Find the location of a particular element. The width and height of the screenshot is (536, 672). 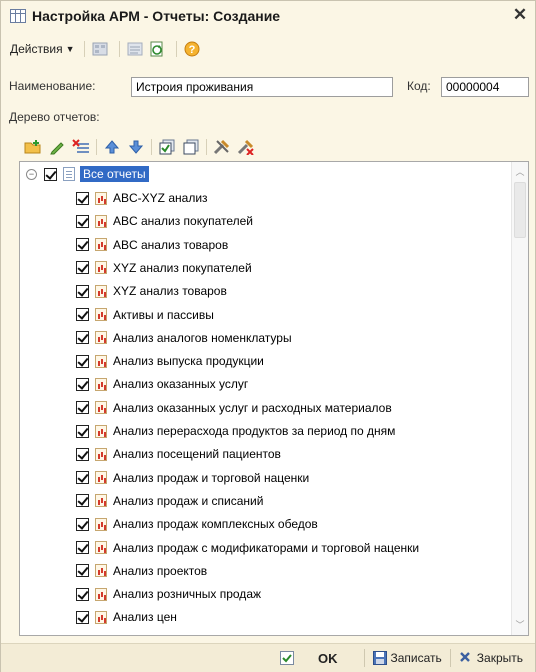

scroll-up-icon: ︿ is located at coordinates (520, 172).